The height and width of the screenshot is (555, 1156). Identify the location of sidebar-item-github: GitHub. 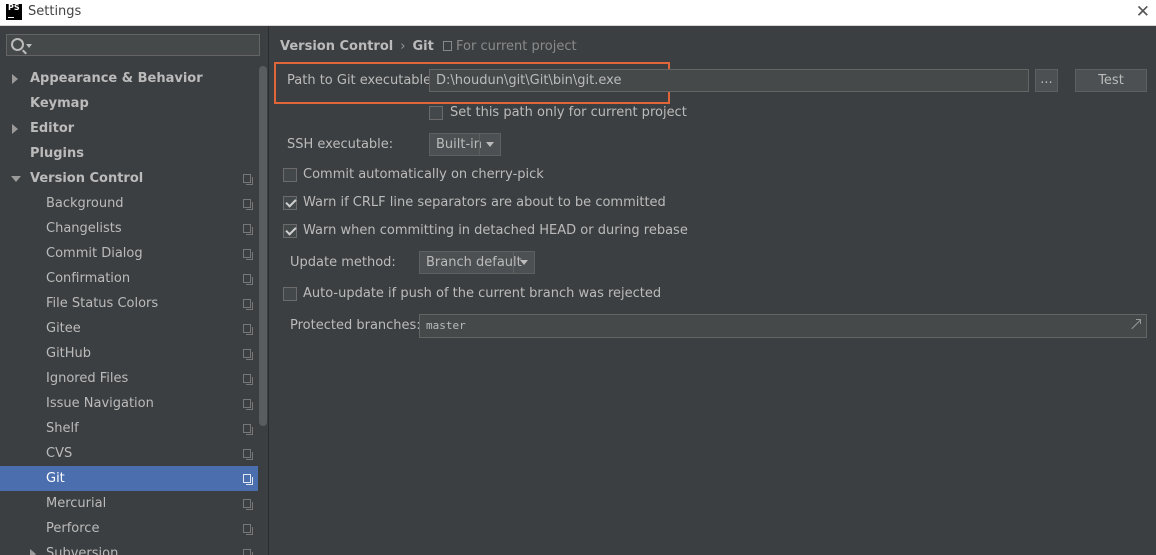
(129, 353).